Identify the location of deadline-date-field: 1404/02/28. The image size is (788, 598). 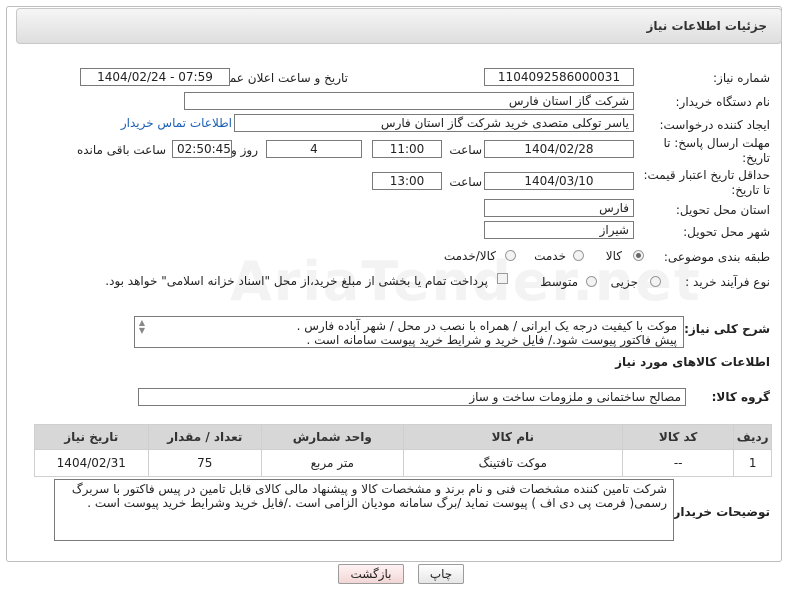
(559, 149).